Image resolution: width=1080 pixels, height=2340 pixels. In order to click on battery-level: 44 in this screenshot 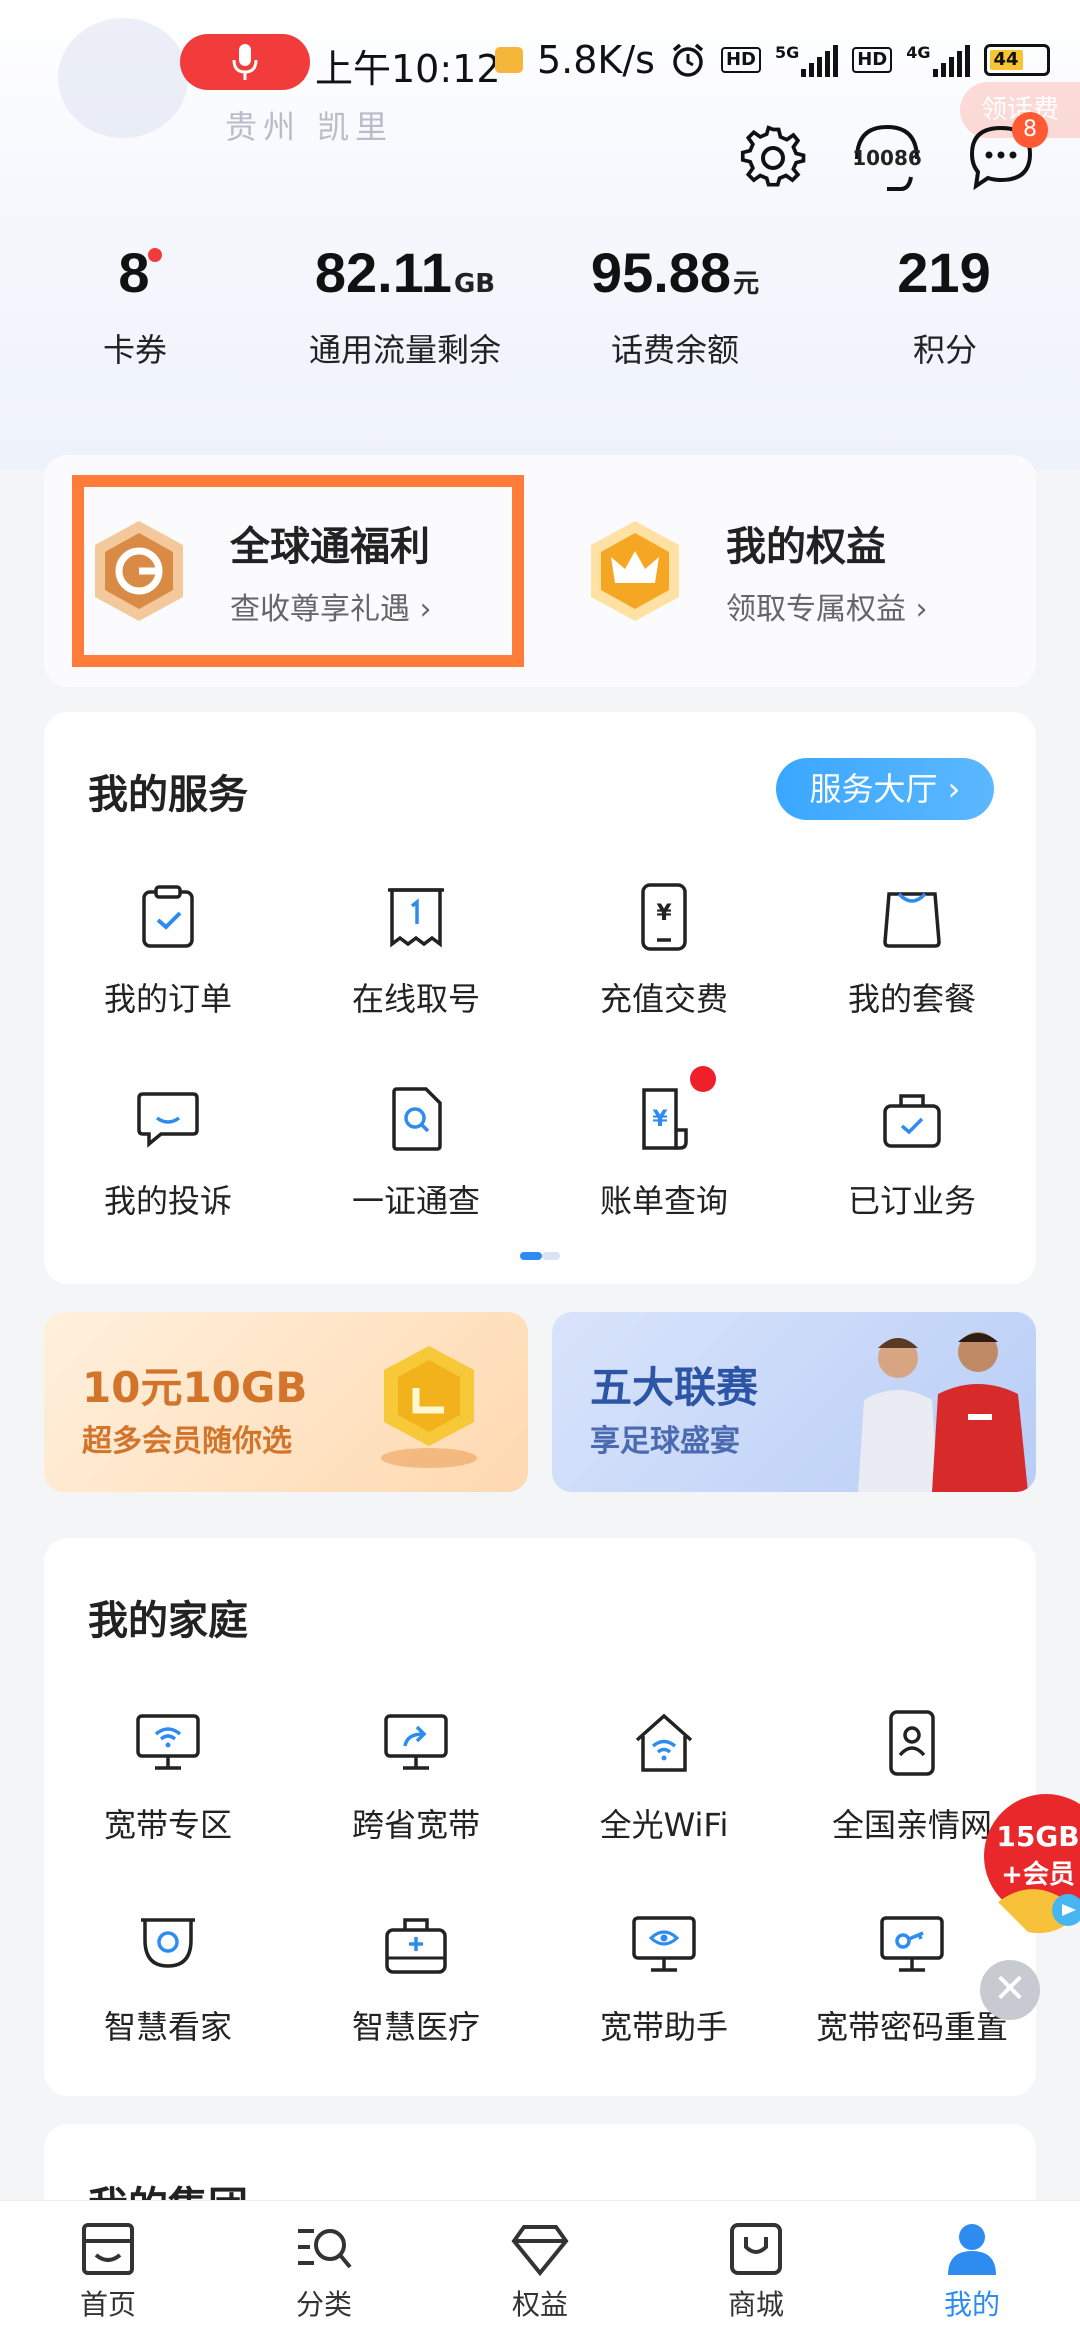, I will do `click(1006, 60)`.